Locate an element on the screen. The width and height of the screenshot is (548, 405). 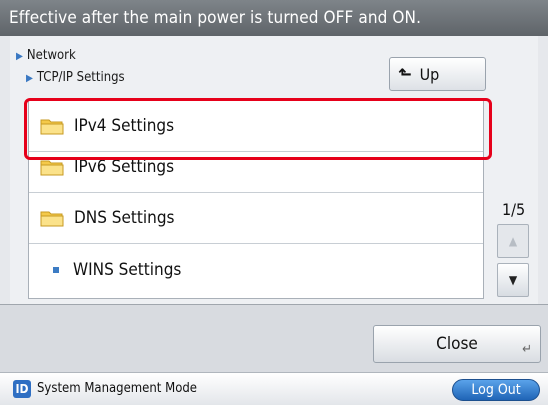
list-item-label: IPv6 Settings is located at coordinates (124, 166).